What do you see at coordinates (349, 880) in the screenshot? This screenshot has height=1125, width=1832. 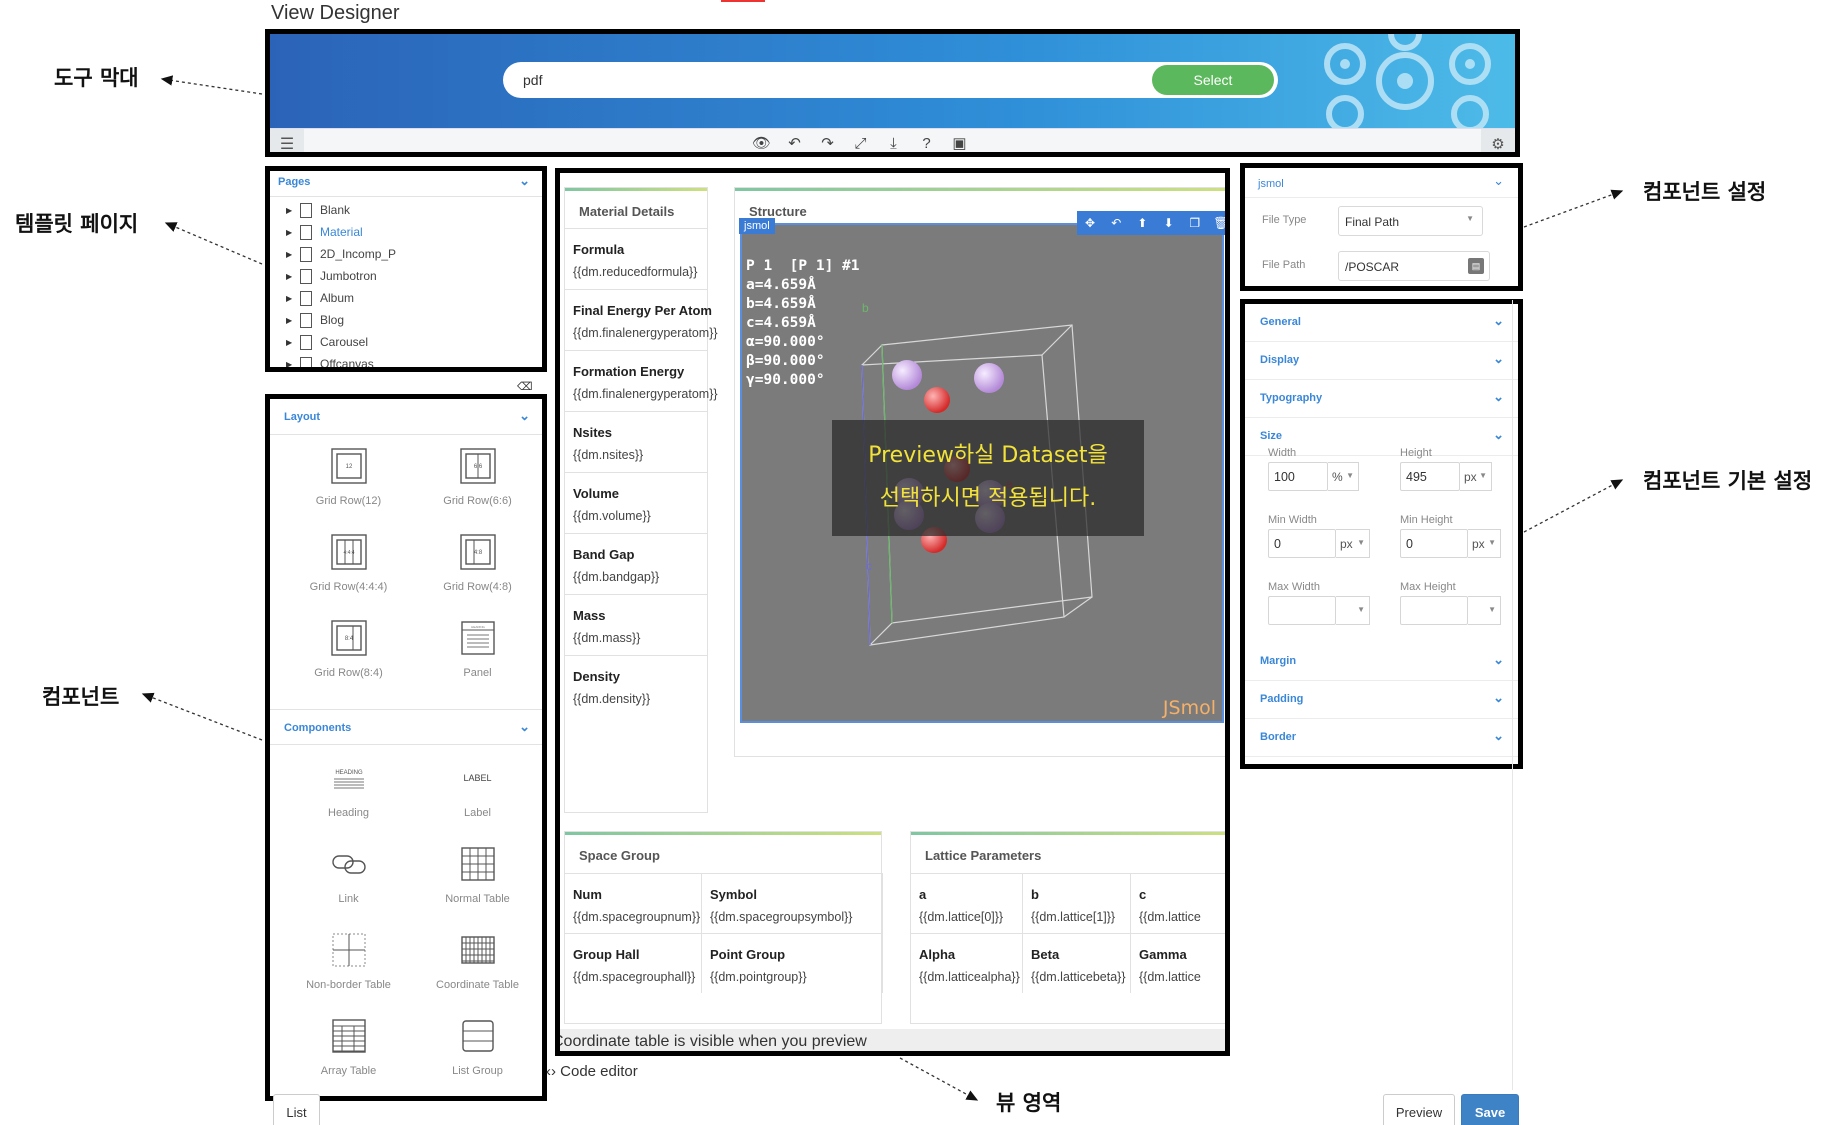 I see `component-link: Link` at bounding box center [349, 880].